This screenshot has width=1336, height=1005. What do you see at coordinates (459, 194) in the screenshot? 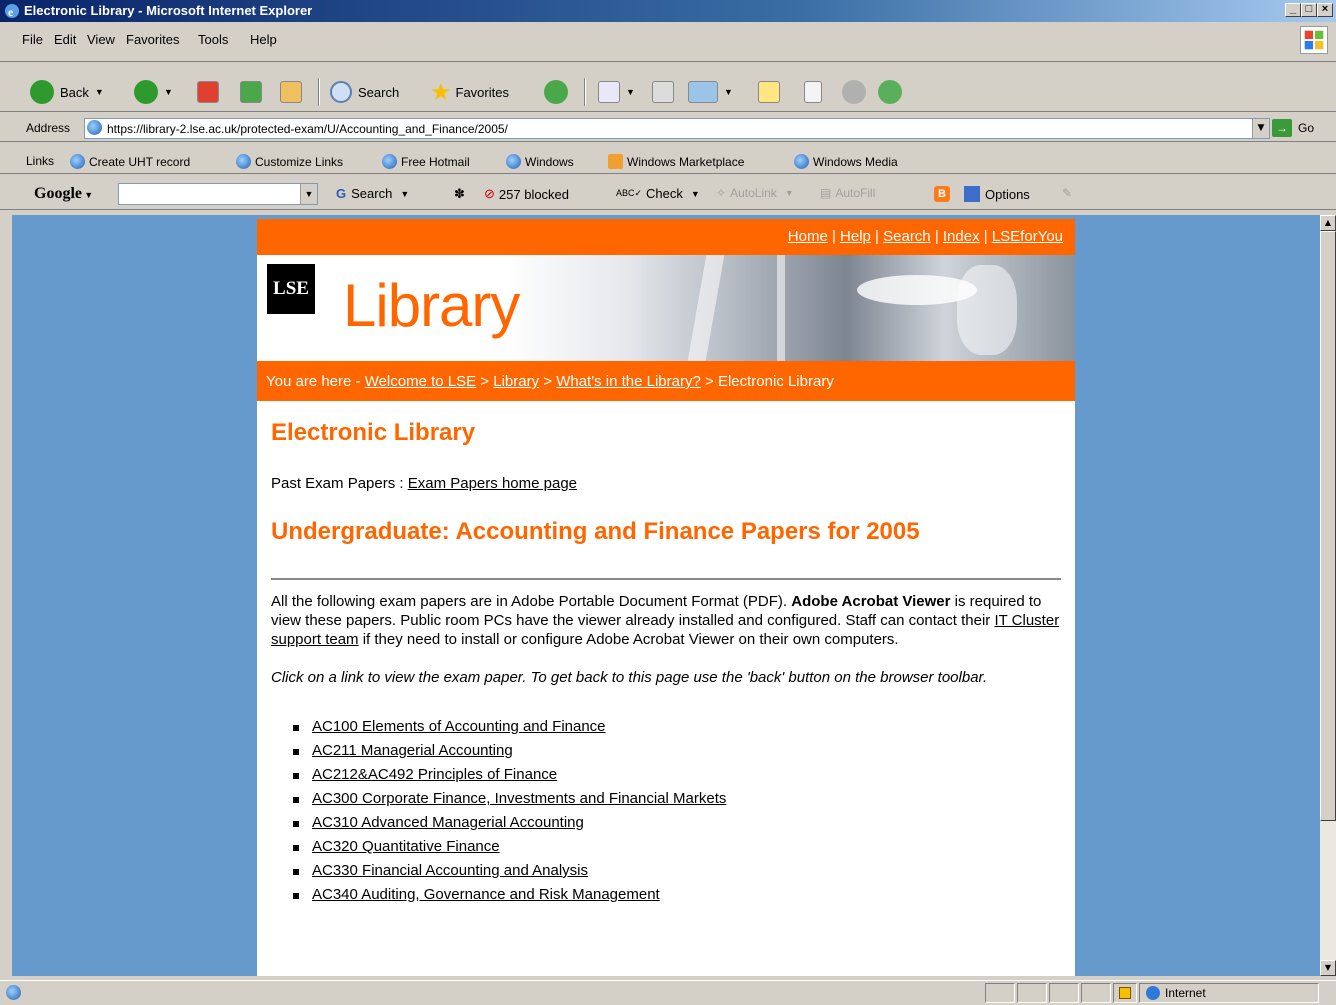
I see `pagerank-icon: ✽` at bounding box center [459, 194].